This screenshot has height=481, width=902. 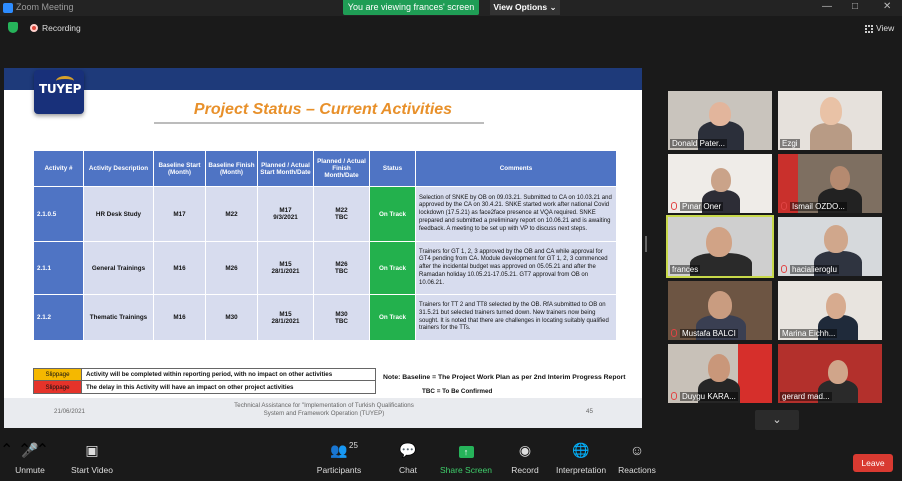 What do you see at coordinates (319, 123) in the screenshot?
I see `title-underline` at bounding box center [319, 123].